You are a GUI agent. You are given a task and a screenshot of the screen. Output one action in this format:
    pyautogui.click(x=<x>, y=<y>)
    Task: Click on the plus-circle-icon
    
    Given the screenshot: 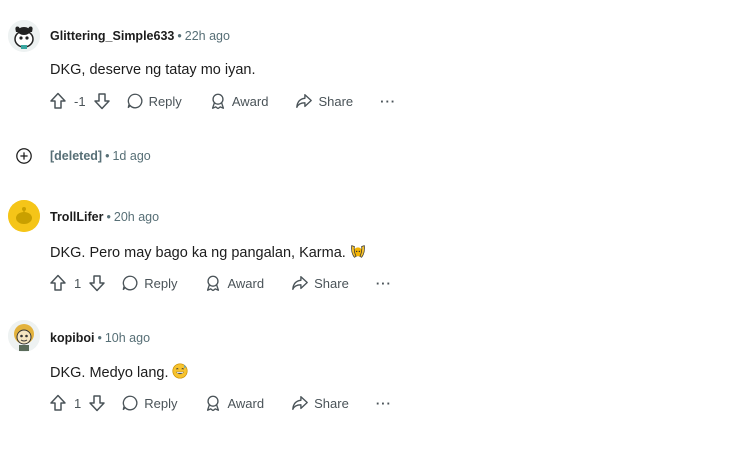 What is the action you would take?
    pyautogui.click(x=24, y=156)
    